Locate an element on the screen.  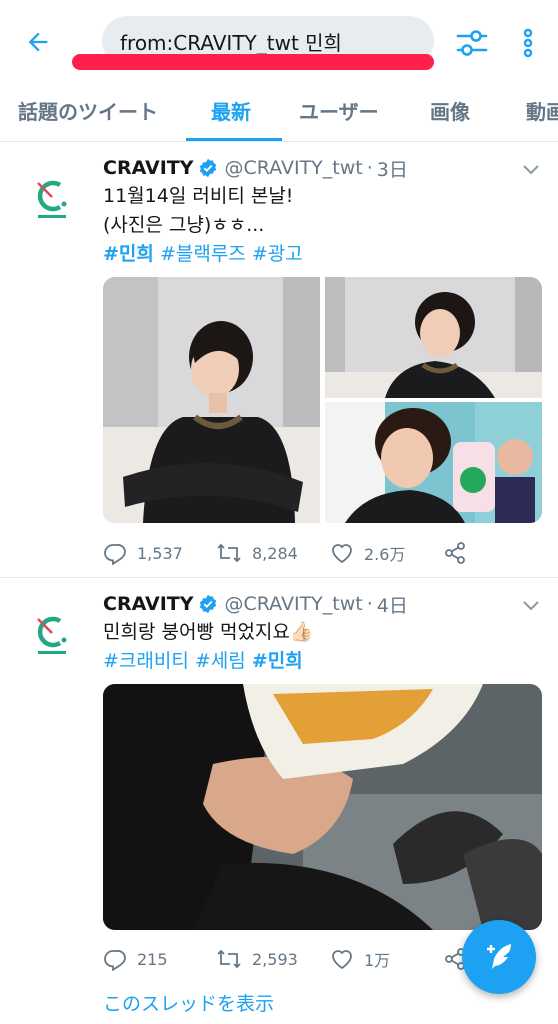
active-tab-indicator is located at coordinates (234, 139).